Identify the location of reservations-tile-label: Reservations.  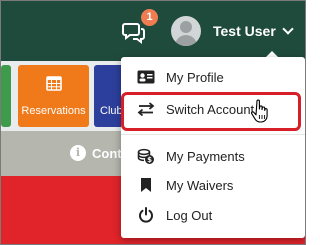
(53, 111).